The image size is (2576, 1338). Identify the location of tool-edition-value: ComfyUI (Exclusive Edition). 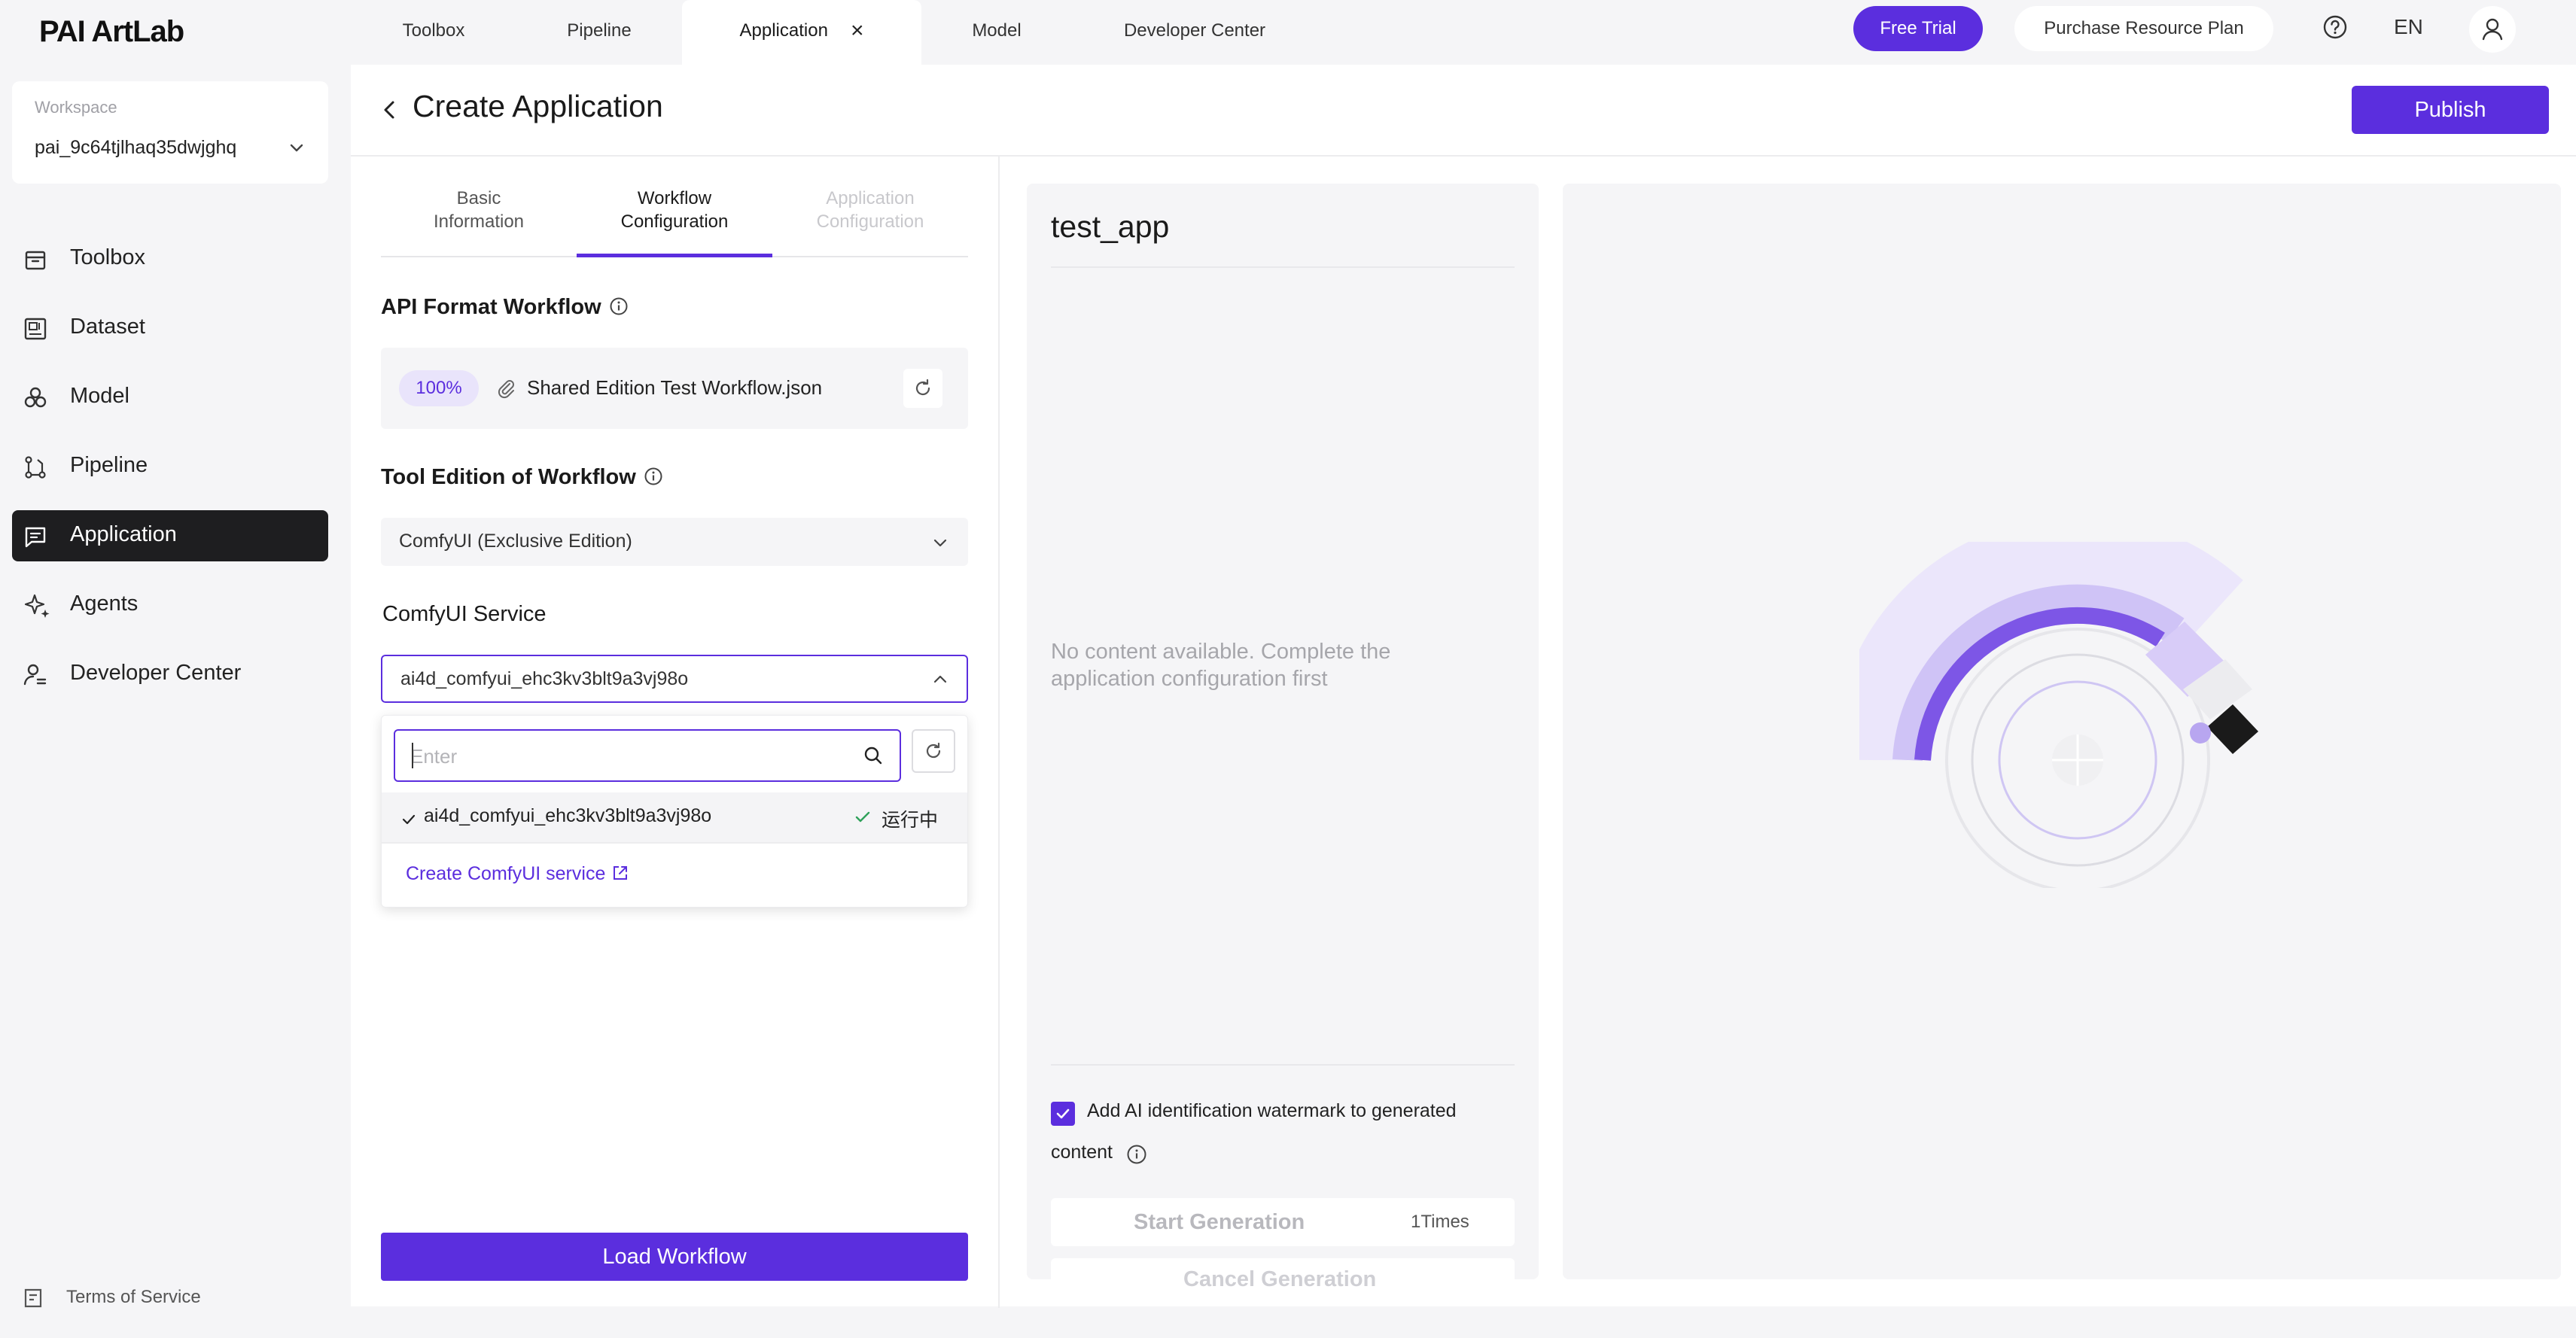
(515, 541).